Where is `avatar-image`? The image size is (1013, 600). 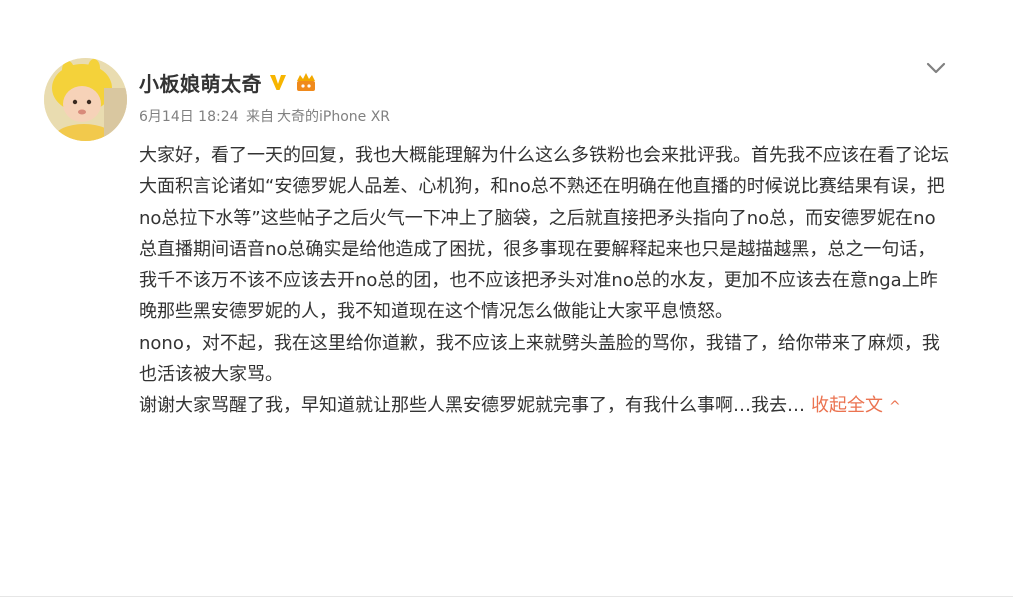
avatar-image is located at coordinates (85, 99).